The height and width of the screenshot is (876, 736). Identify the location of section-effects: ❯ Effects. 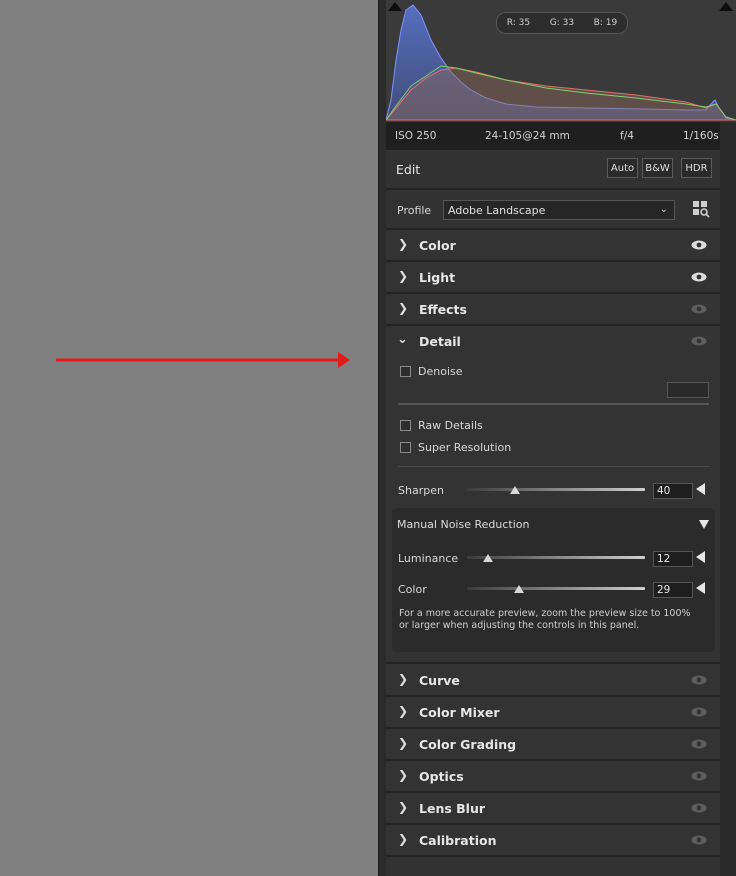
(553, 310).